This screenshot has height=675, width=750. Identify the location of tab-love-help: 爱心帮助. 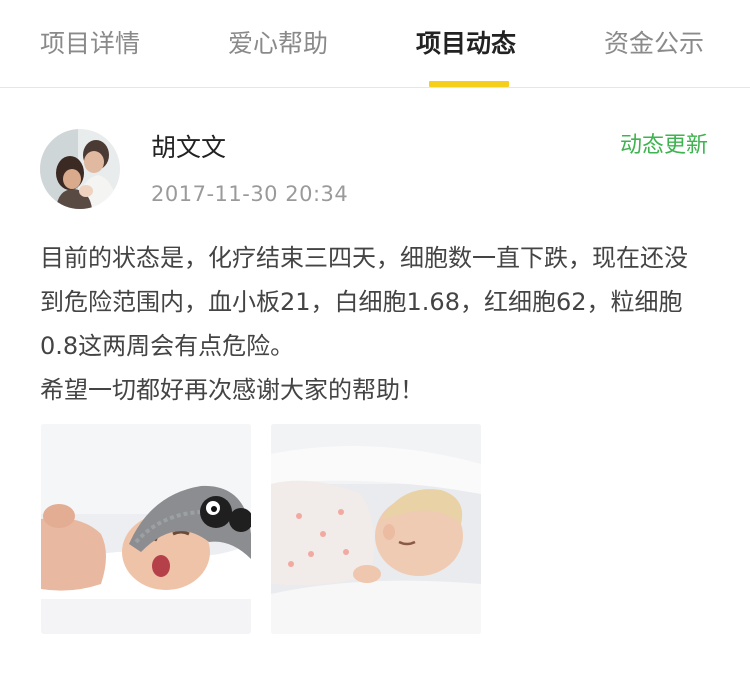
(278, 44).